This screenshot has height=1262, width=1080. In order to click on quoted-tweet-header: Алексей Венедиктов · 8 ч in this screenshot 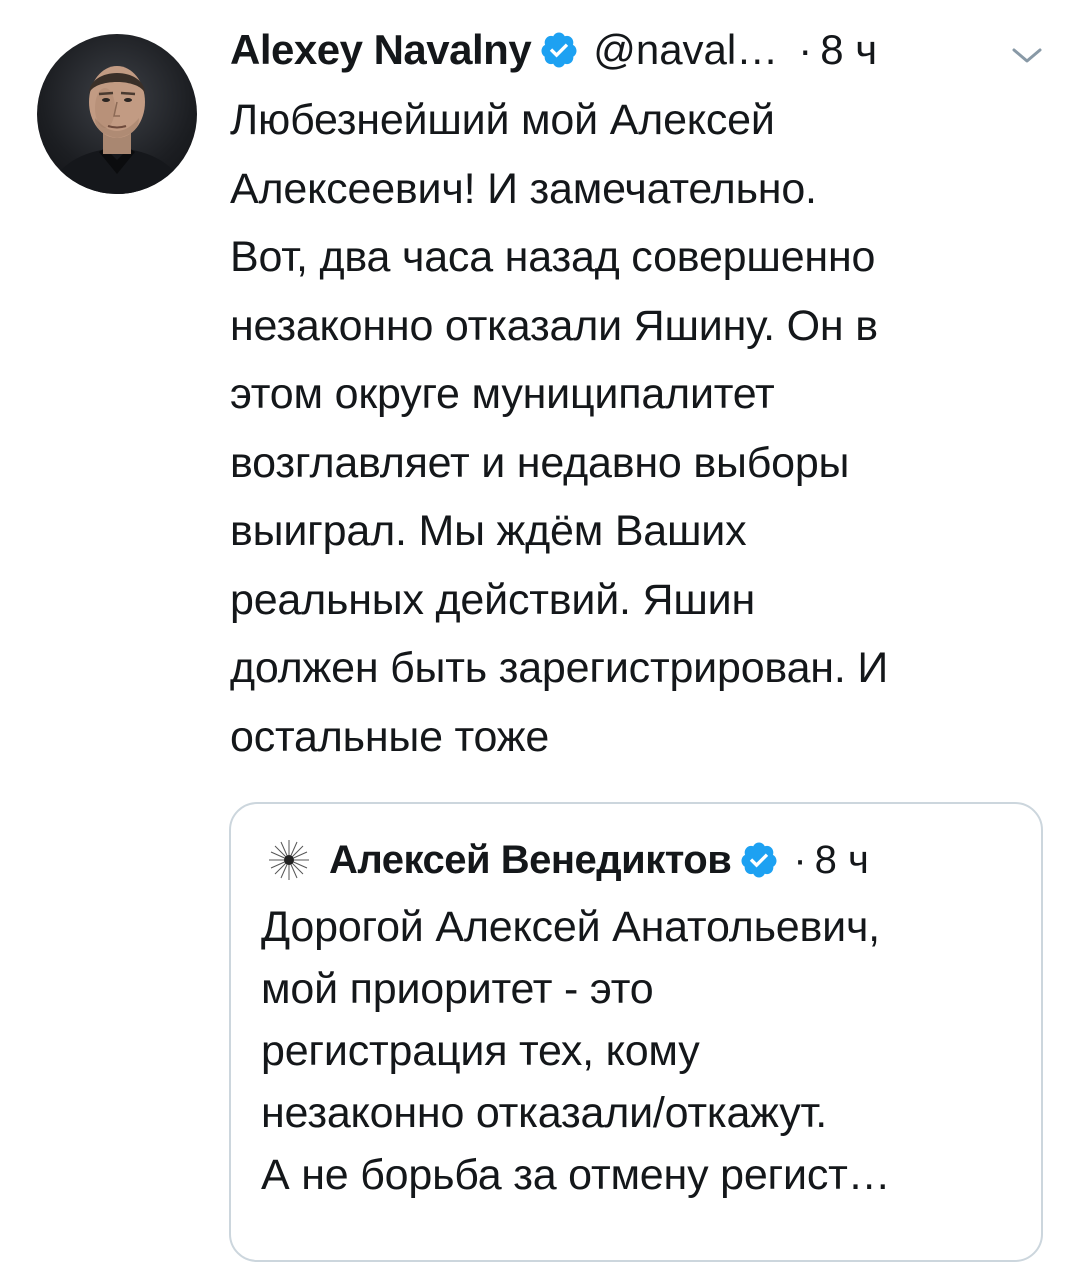, I will do `click(566, 860)`.